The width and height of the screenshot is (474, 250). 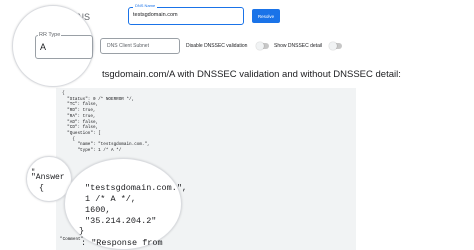 What do you see at coordinates (92, 151) in the screenshot?
I see `code-line: "type": 1 /* A */` at bounding box center [92, 151].